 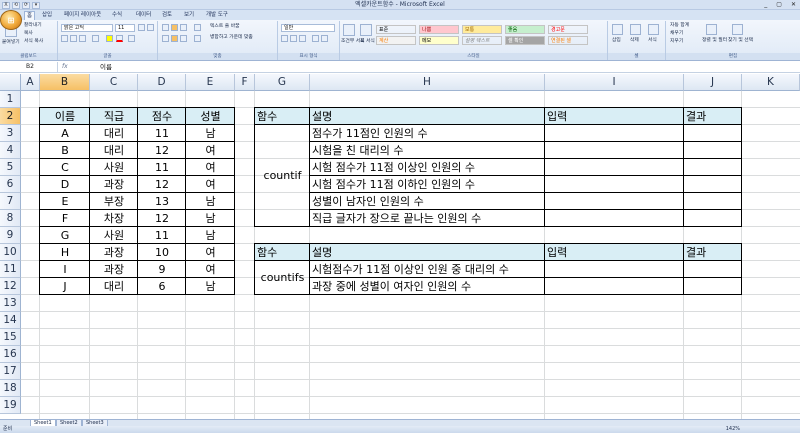 What do you see at coordinates (65, 167) in the screenshot?
I see `table1-cell: C` at bounding box center [65, 167].